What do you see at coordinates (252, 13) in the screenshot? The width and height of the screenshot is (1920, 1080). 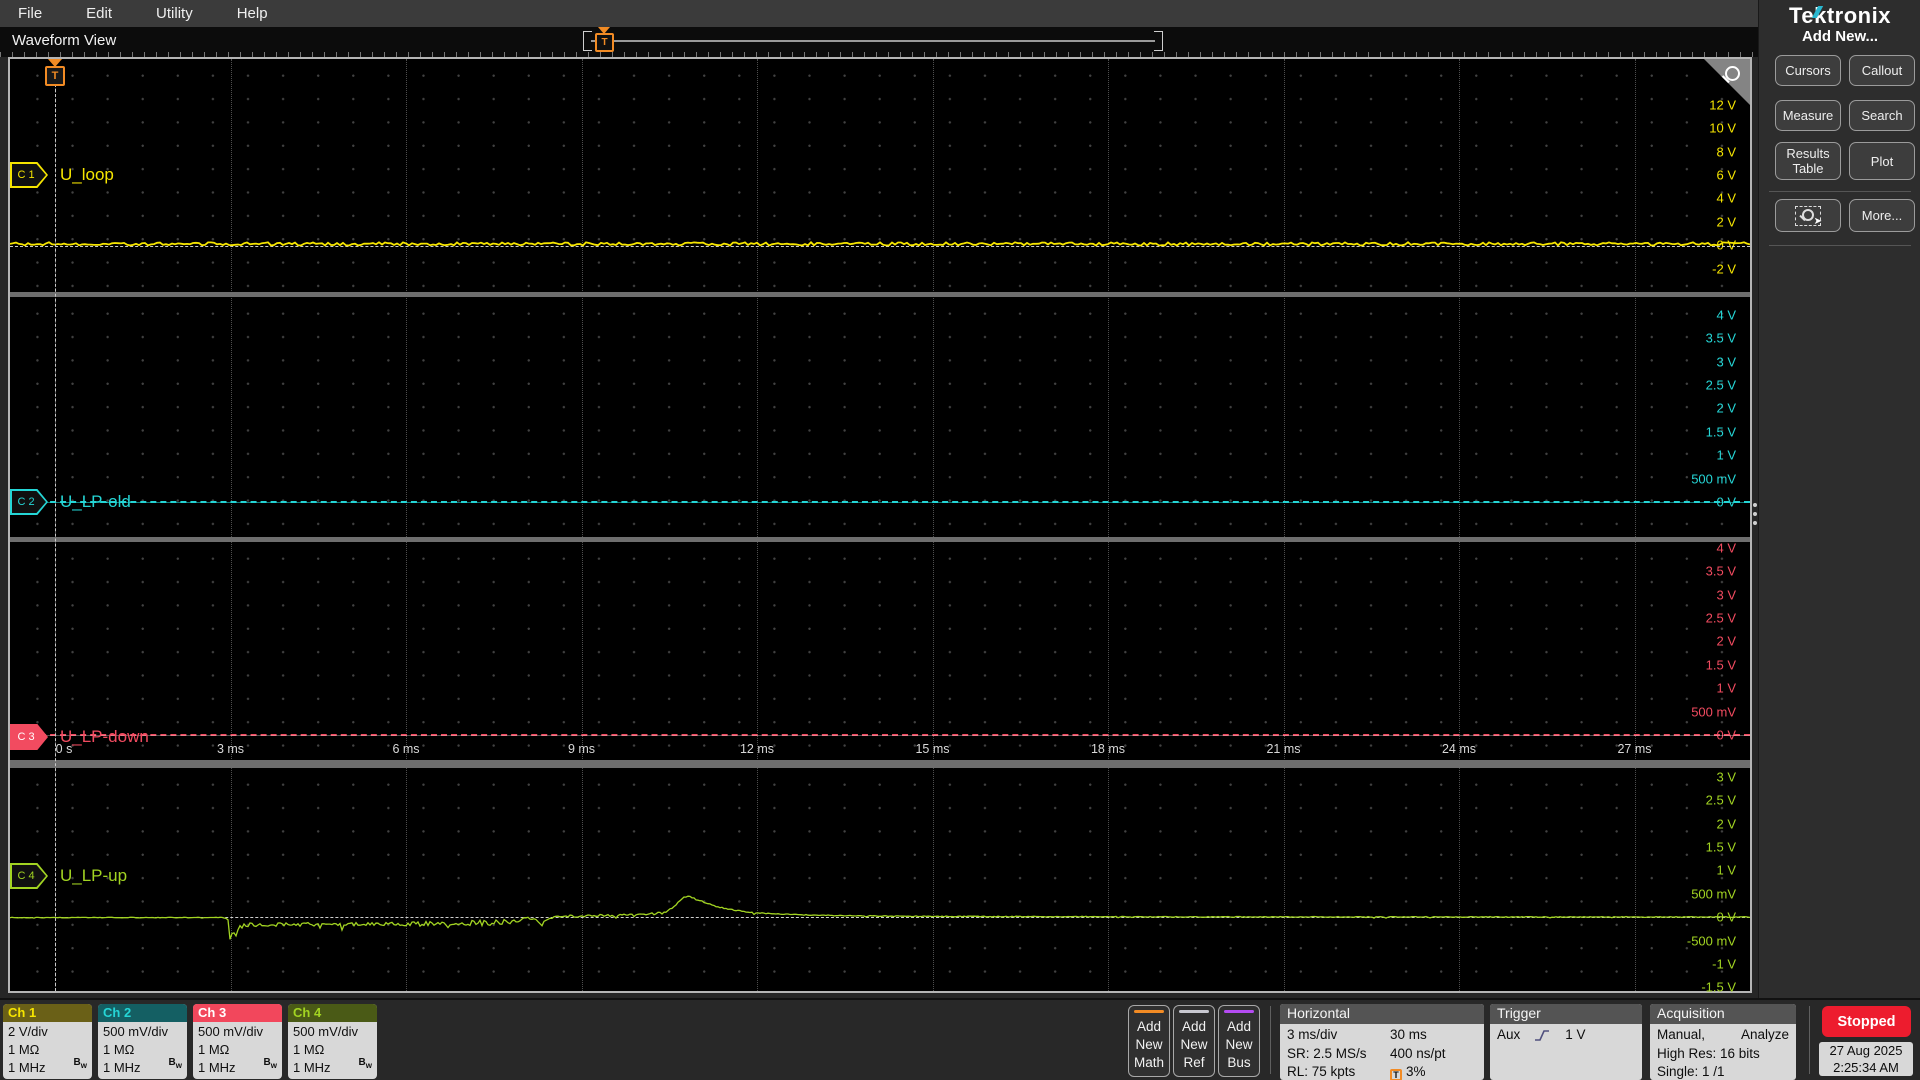 I see `menu-help: Help` at bounding box center [252, 13].